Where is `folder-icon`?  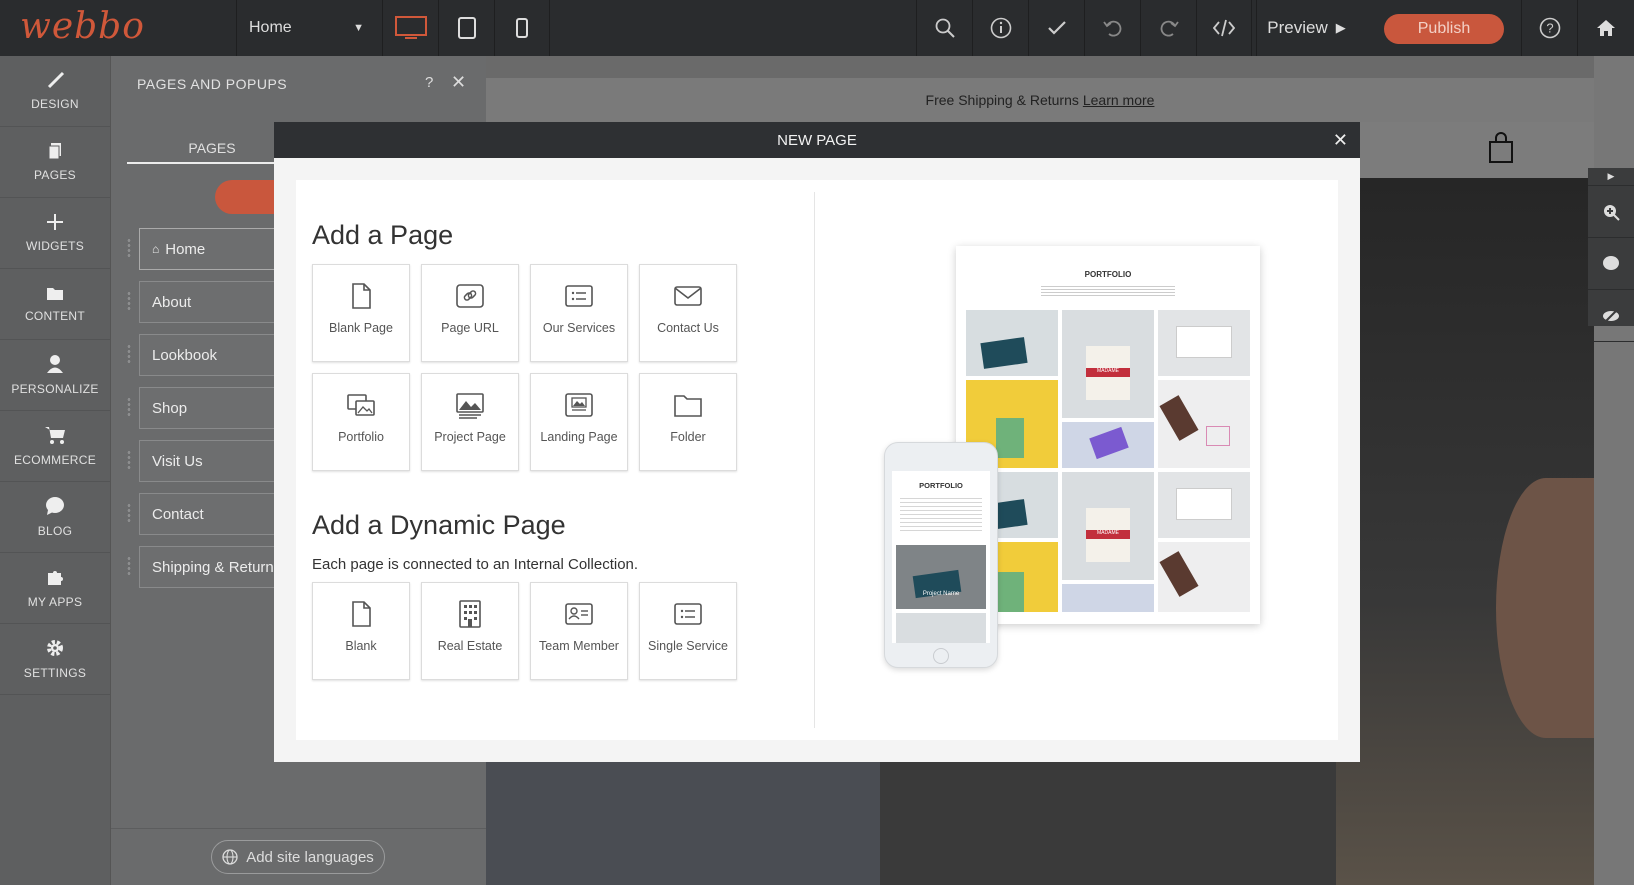
folder-icon is located at coordinates (688, 406).